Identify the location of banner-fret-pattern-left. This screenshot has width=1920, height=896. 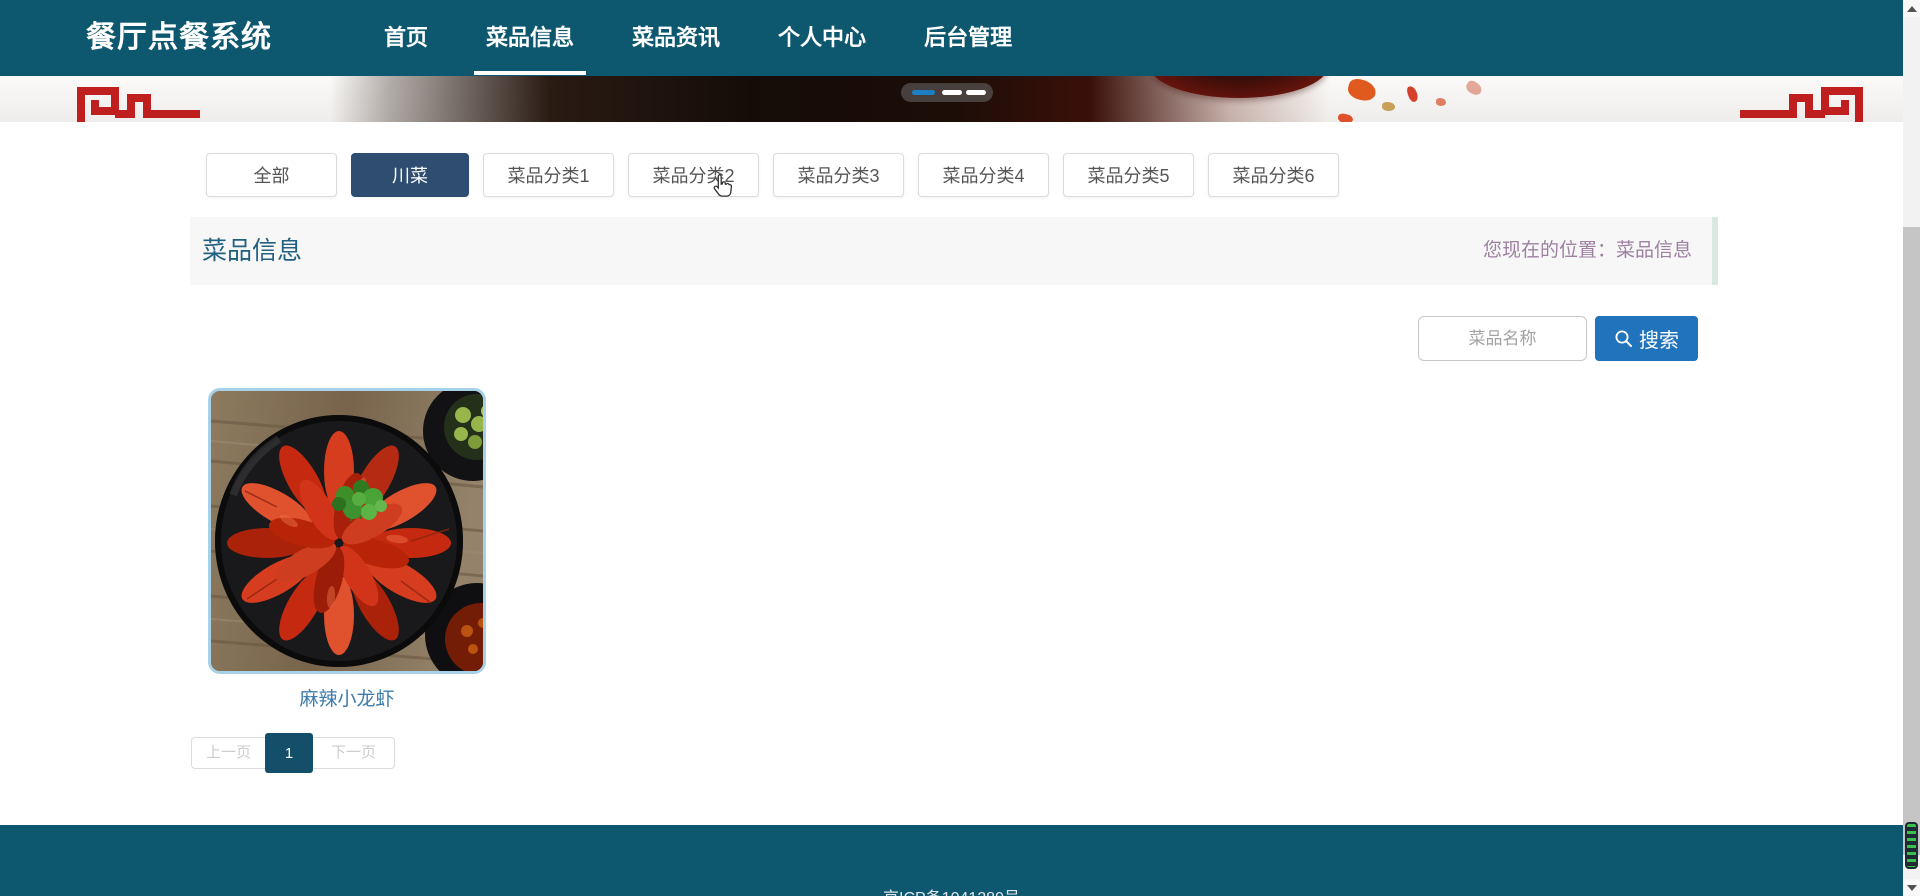
(138, 104).